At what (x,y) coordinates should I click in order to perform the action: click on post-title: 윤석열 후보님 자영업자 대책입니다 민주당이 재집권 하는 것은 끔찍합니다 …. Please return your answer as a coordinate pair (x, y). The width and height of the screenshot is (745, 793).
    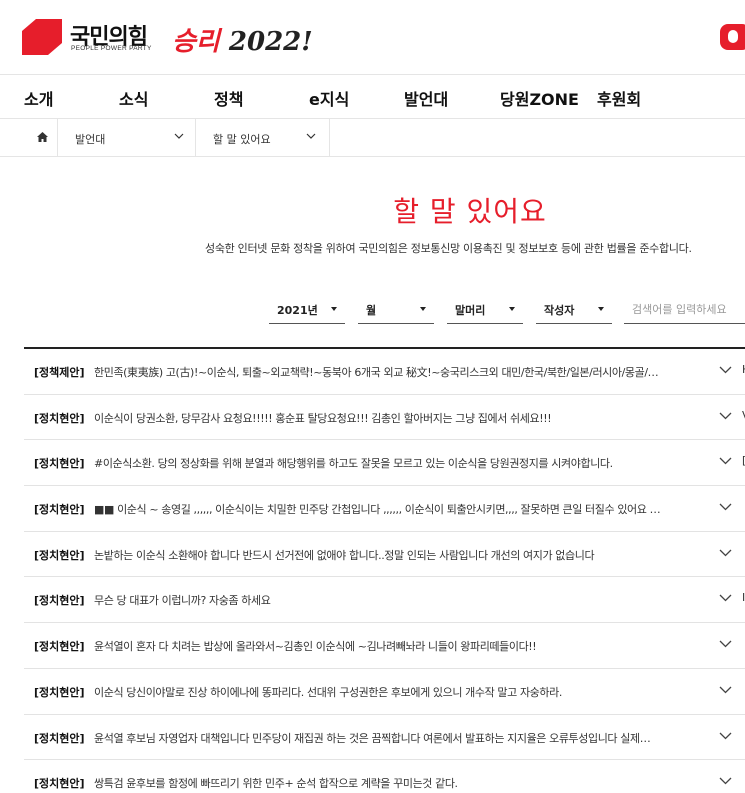
    Looking at the image, I should click on (399, 738).